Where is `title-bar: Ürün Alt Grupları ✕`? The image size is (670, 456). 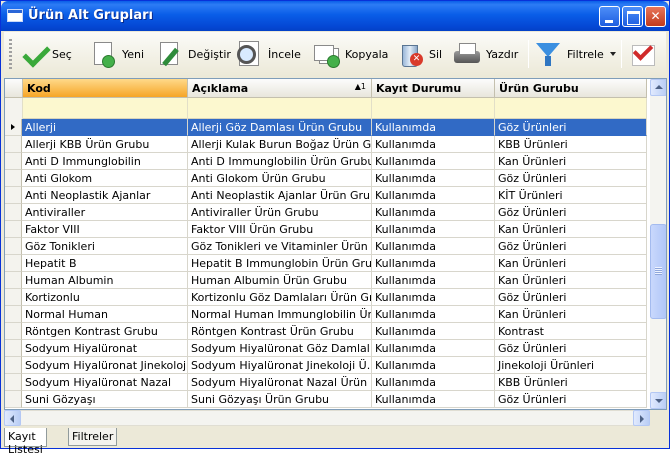
title-bar: Ürün Alt Grupları ✕ is located at coordinates (335, 16).